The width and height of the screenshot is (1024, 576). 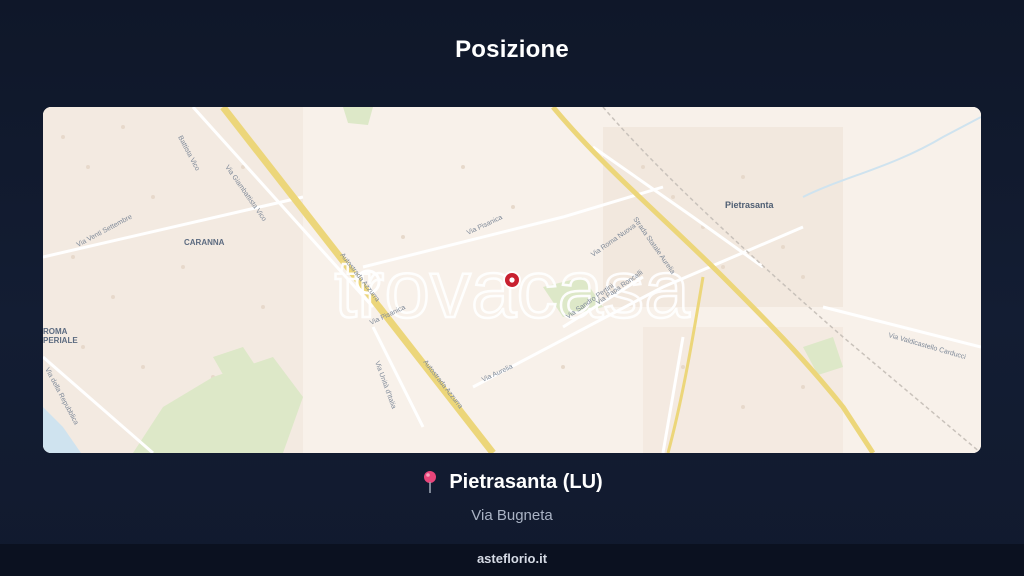 I want to click on footer: asteflorio.it, so click(x=512, y=560).